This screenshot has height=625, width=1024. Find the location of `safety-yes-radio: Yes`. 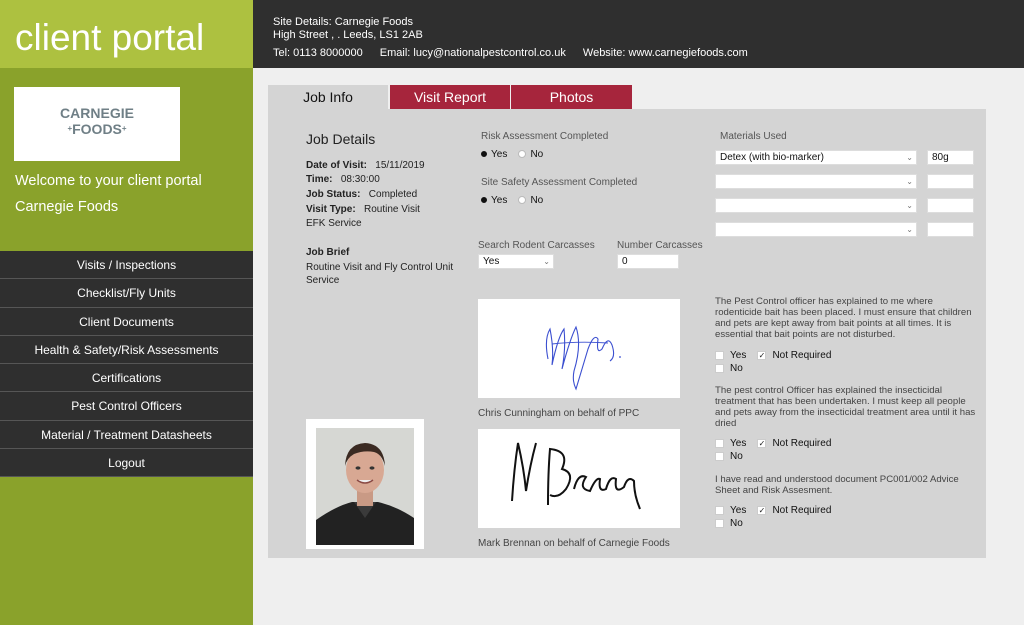

safety-yes-radio: Yes is located at coordinates (494, 200).